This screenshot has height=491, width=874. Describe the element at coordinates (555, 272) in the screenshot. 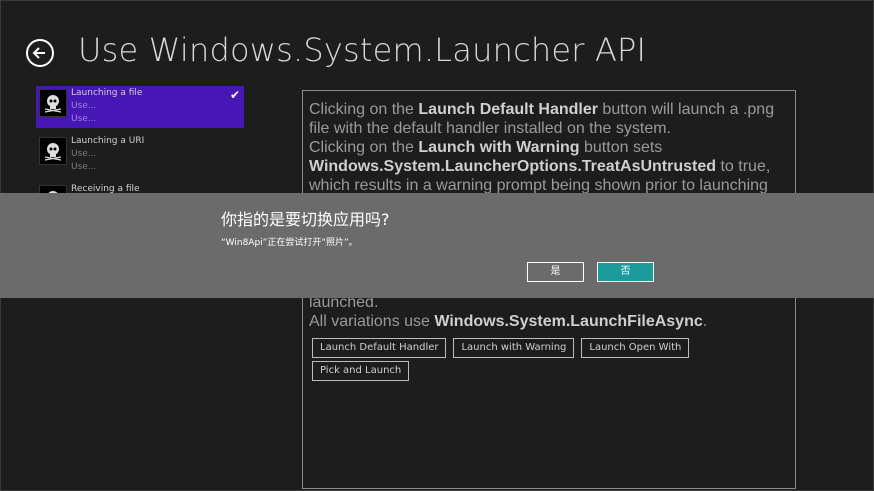

I see `yes-button: 是` at that location.